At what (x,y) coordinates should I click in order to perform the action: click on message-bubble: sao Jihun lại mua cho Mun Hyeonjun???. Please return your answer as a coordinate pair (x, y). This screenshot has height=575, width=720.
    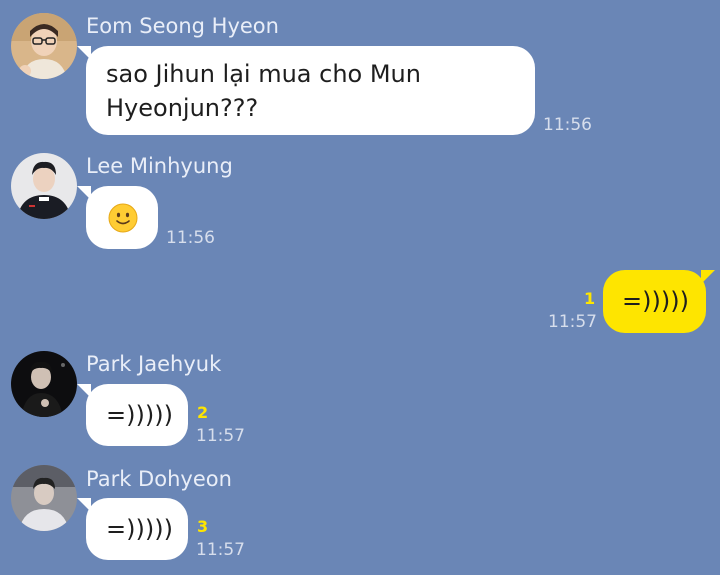
    Looking at the image, I should click on (306, 90).